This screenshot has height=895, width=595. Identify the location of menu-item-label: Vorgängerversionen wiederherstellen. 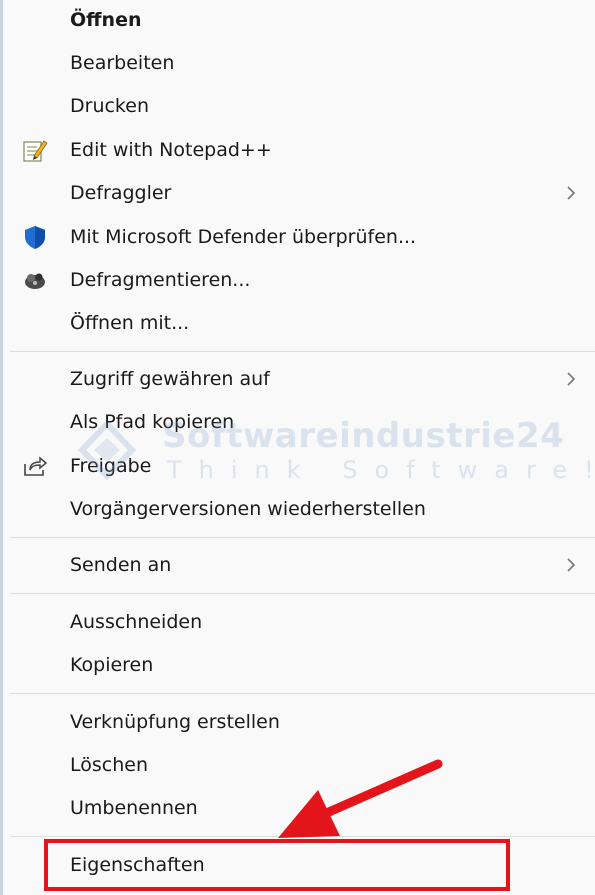
(248, 509).